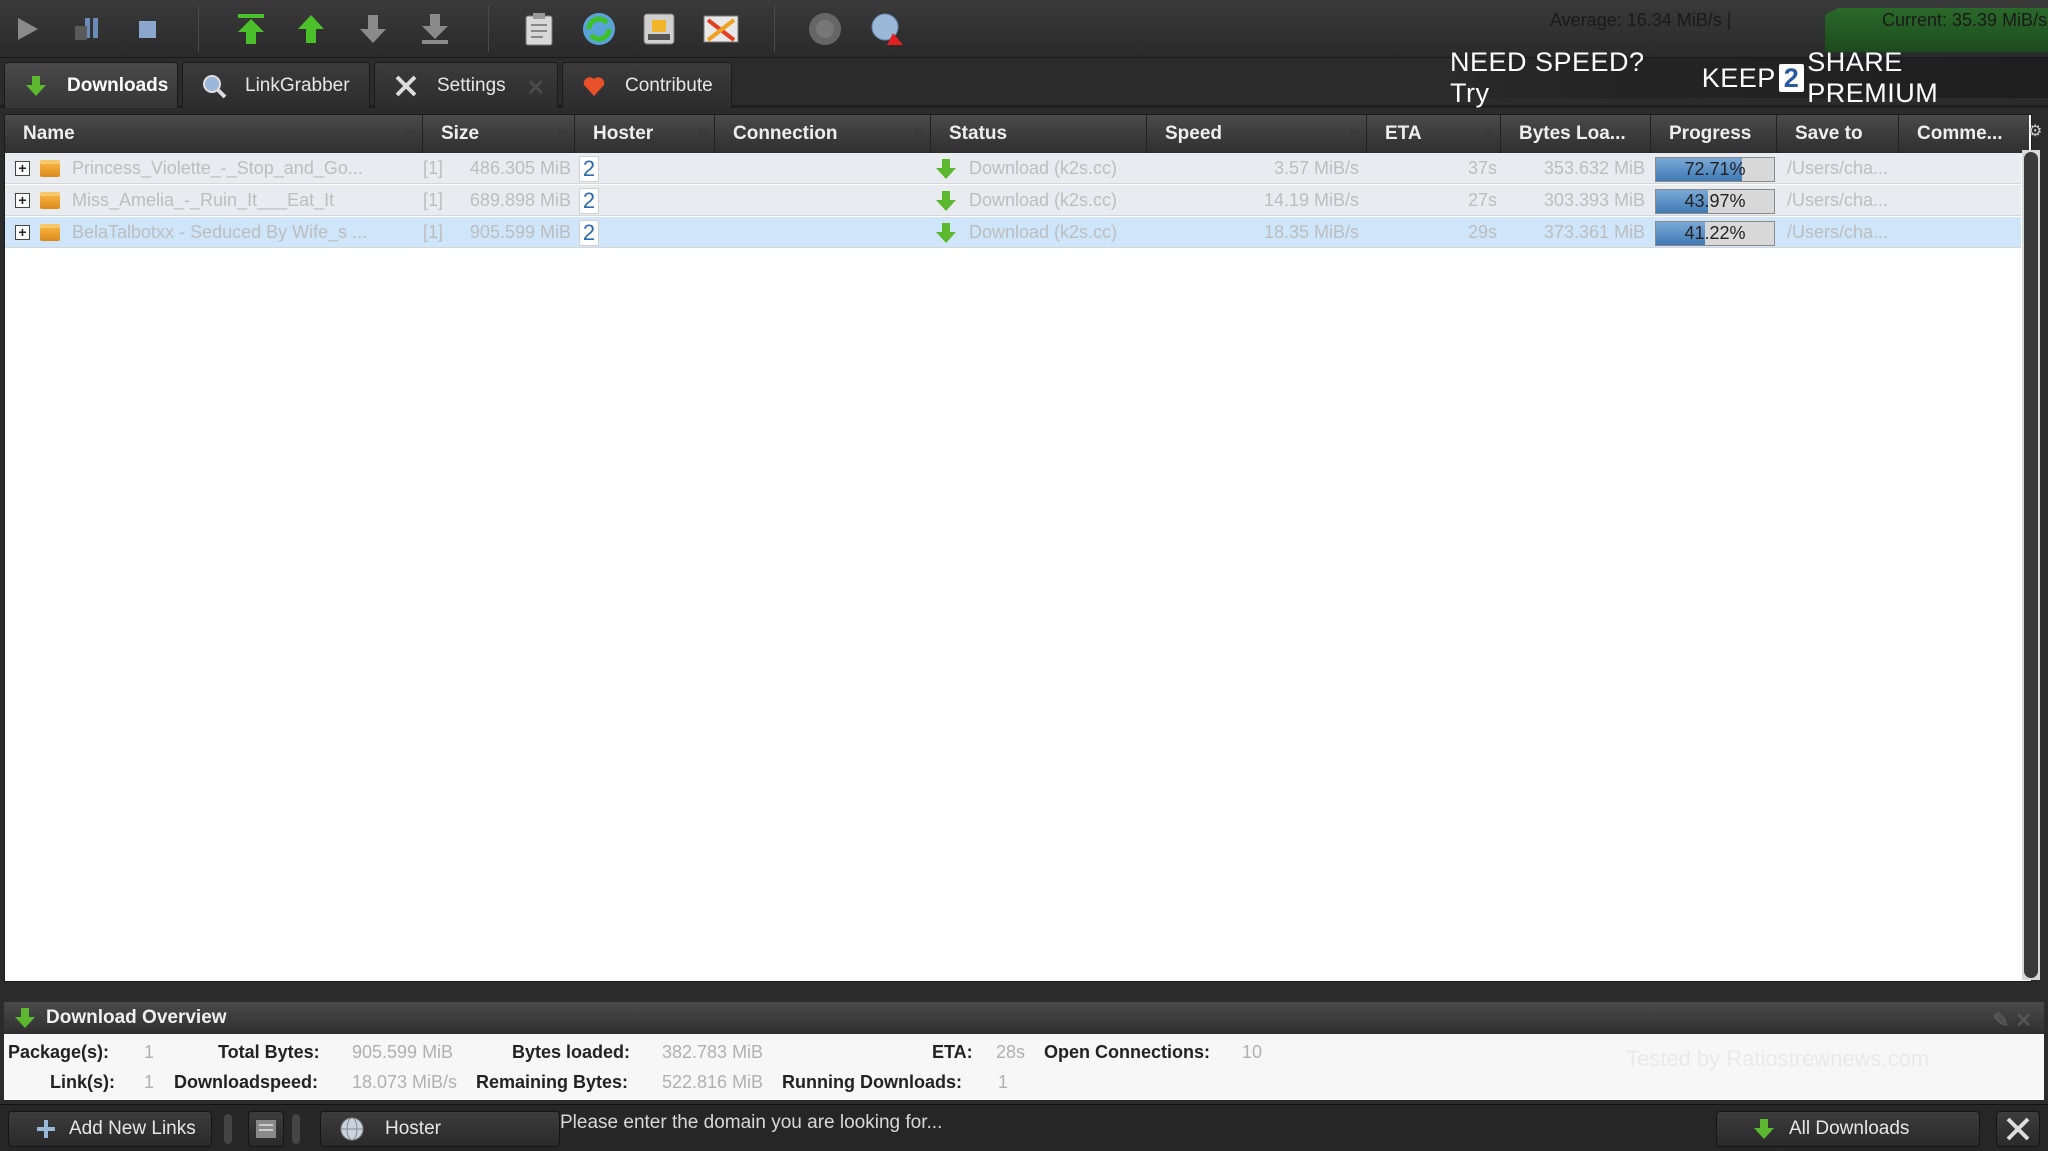 Image resolution: width=2048 pixels, height=1151 pixels. I want to click on silent-mode-icon, so click(825, 29).